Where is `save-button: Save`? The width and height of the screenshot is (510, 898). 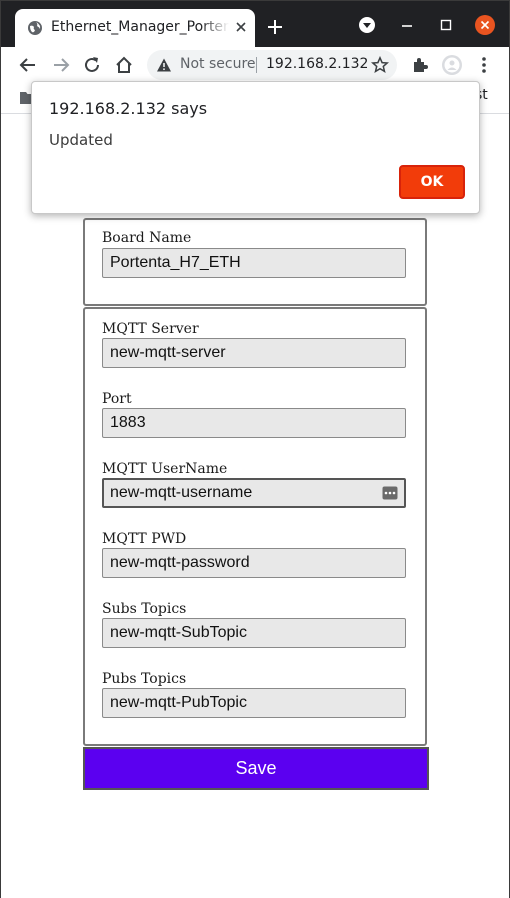 save-button: Save is located at coordinates (256, 768).